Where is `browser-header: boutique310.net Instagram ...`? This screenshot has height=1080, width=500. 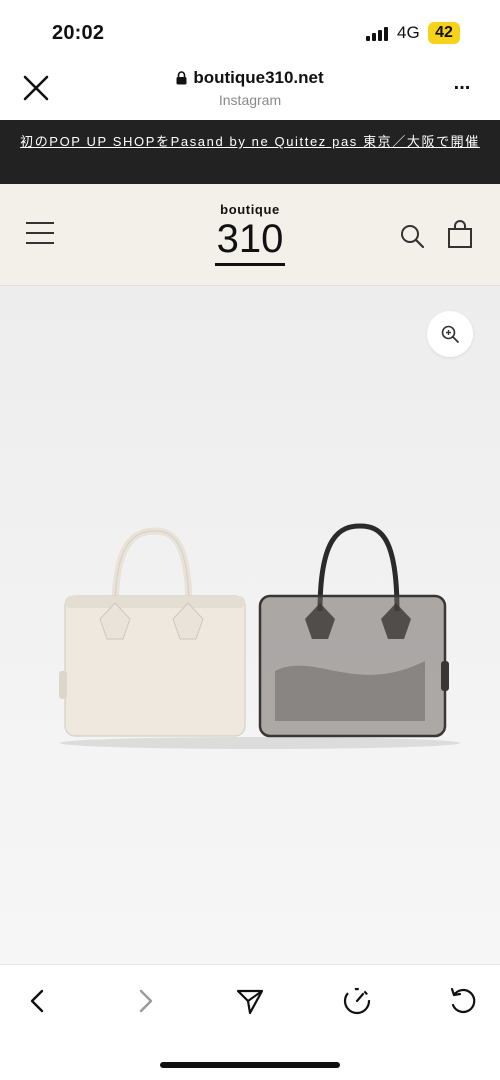
browser-header: boutique310.net Instagram ... is located at coordinates (250, 92).